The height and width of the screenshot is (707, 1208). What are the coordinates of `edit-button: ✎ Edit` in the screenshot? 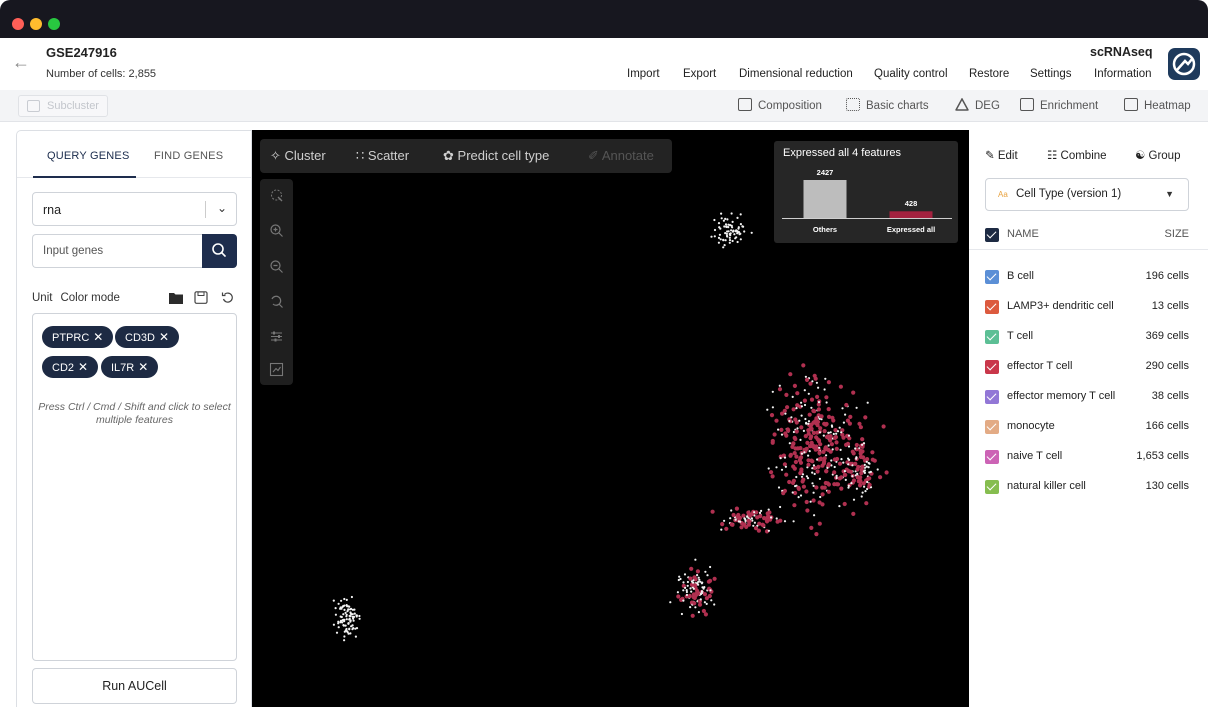 It's located at (1001, 155).